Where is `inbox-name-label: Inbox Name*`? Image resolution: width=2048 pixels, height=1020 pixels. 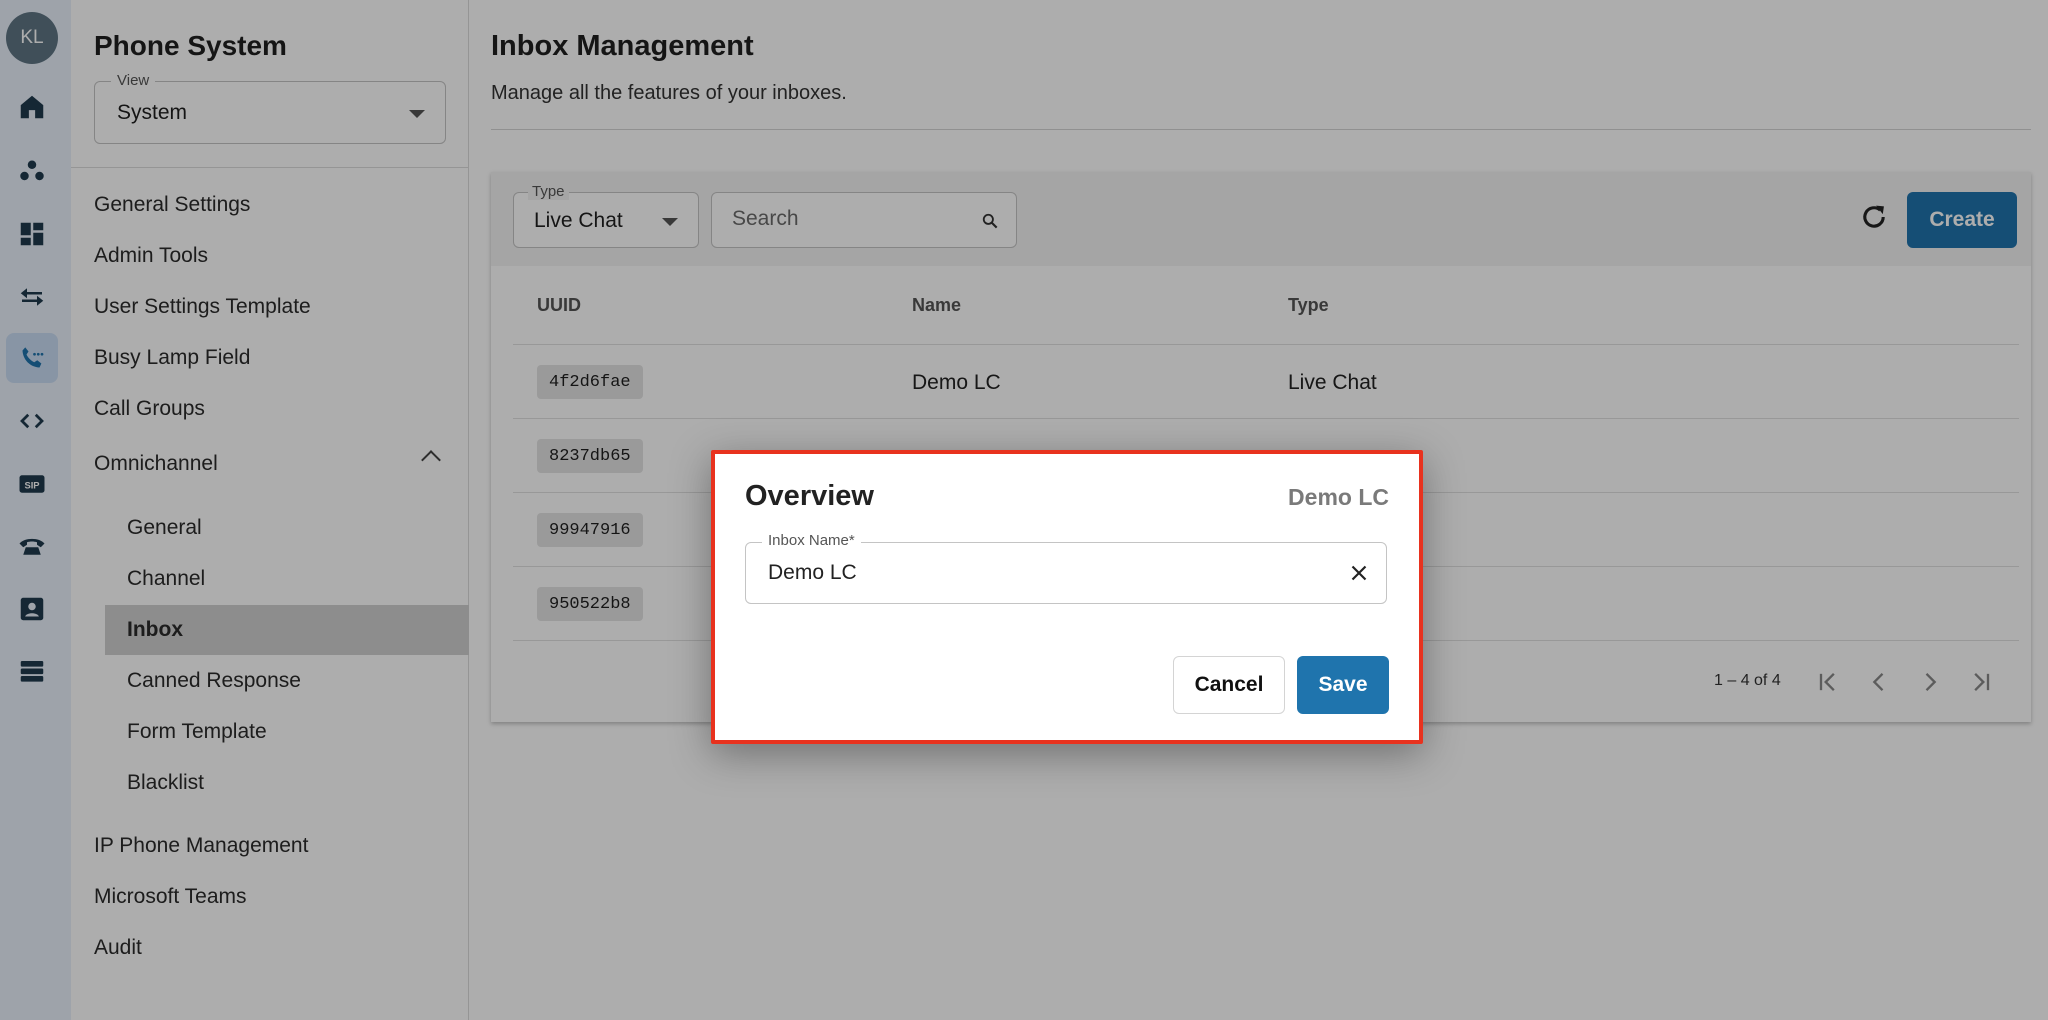 inbox-name-label: Inbox Name* is located at coordinates (811, 540).